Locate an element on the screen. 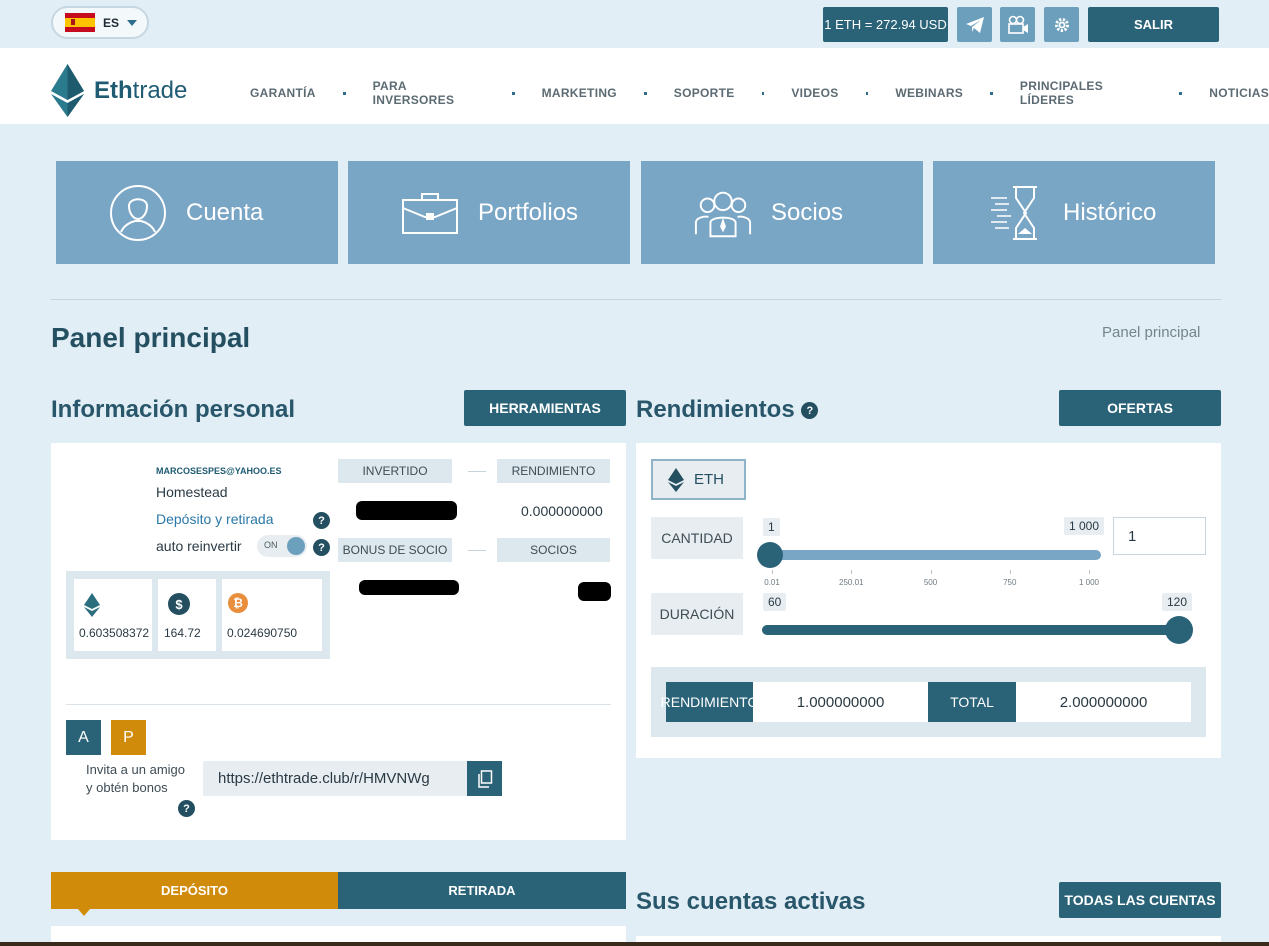 Image resolution: width=1269 pixels, height=946 pixels. tab-withdraw: RETIRADA is located at coordinates (482, 890).